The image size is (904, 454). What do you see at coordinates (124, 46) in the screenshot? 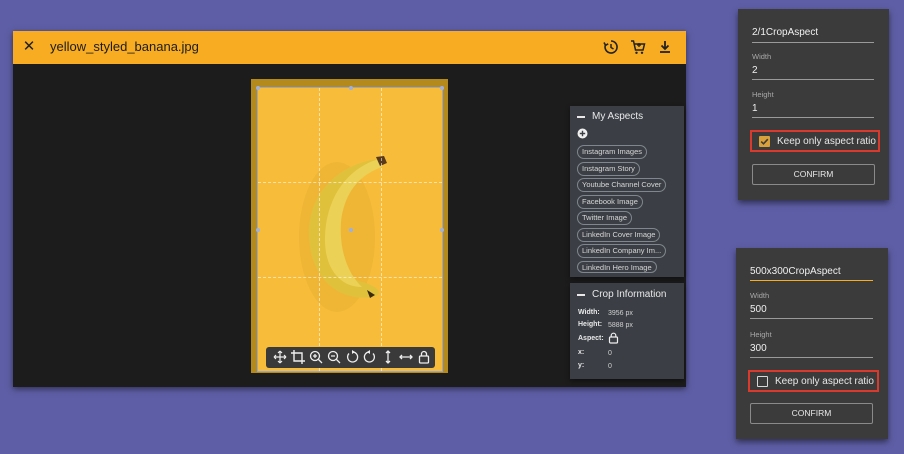
I see `file-name: yellow_styled_banana.jpg` at bounding box center [124, 46].